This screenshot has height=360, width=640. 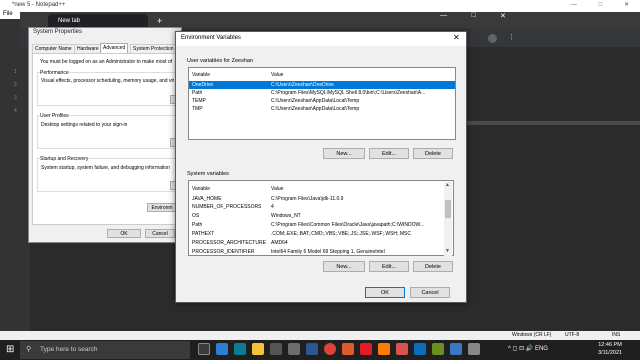 I want to click on profile-avatar-icon, so click(x=492, y=38).